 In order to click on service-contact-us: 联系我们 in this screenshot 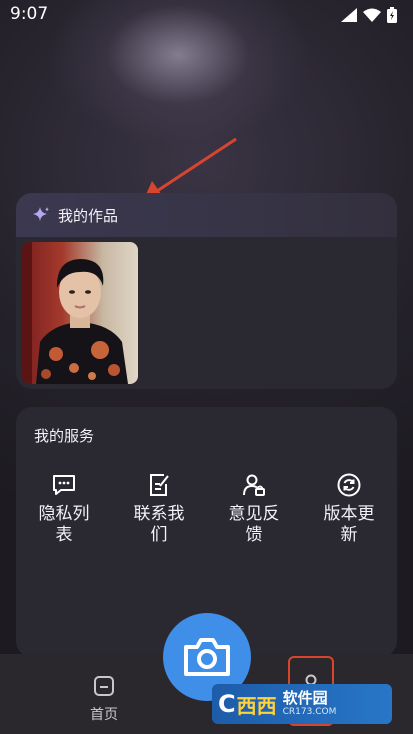, I will do `click(159, 508)`.